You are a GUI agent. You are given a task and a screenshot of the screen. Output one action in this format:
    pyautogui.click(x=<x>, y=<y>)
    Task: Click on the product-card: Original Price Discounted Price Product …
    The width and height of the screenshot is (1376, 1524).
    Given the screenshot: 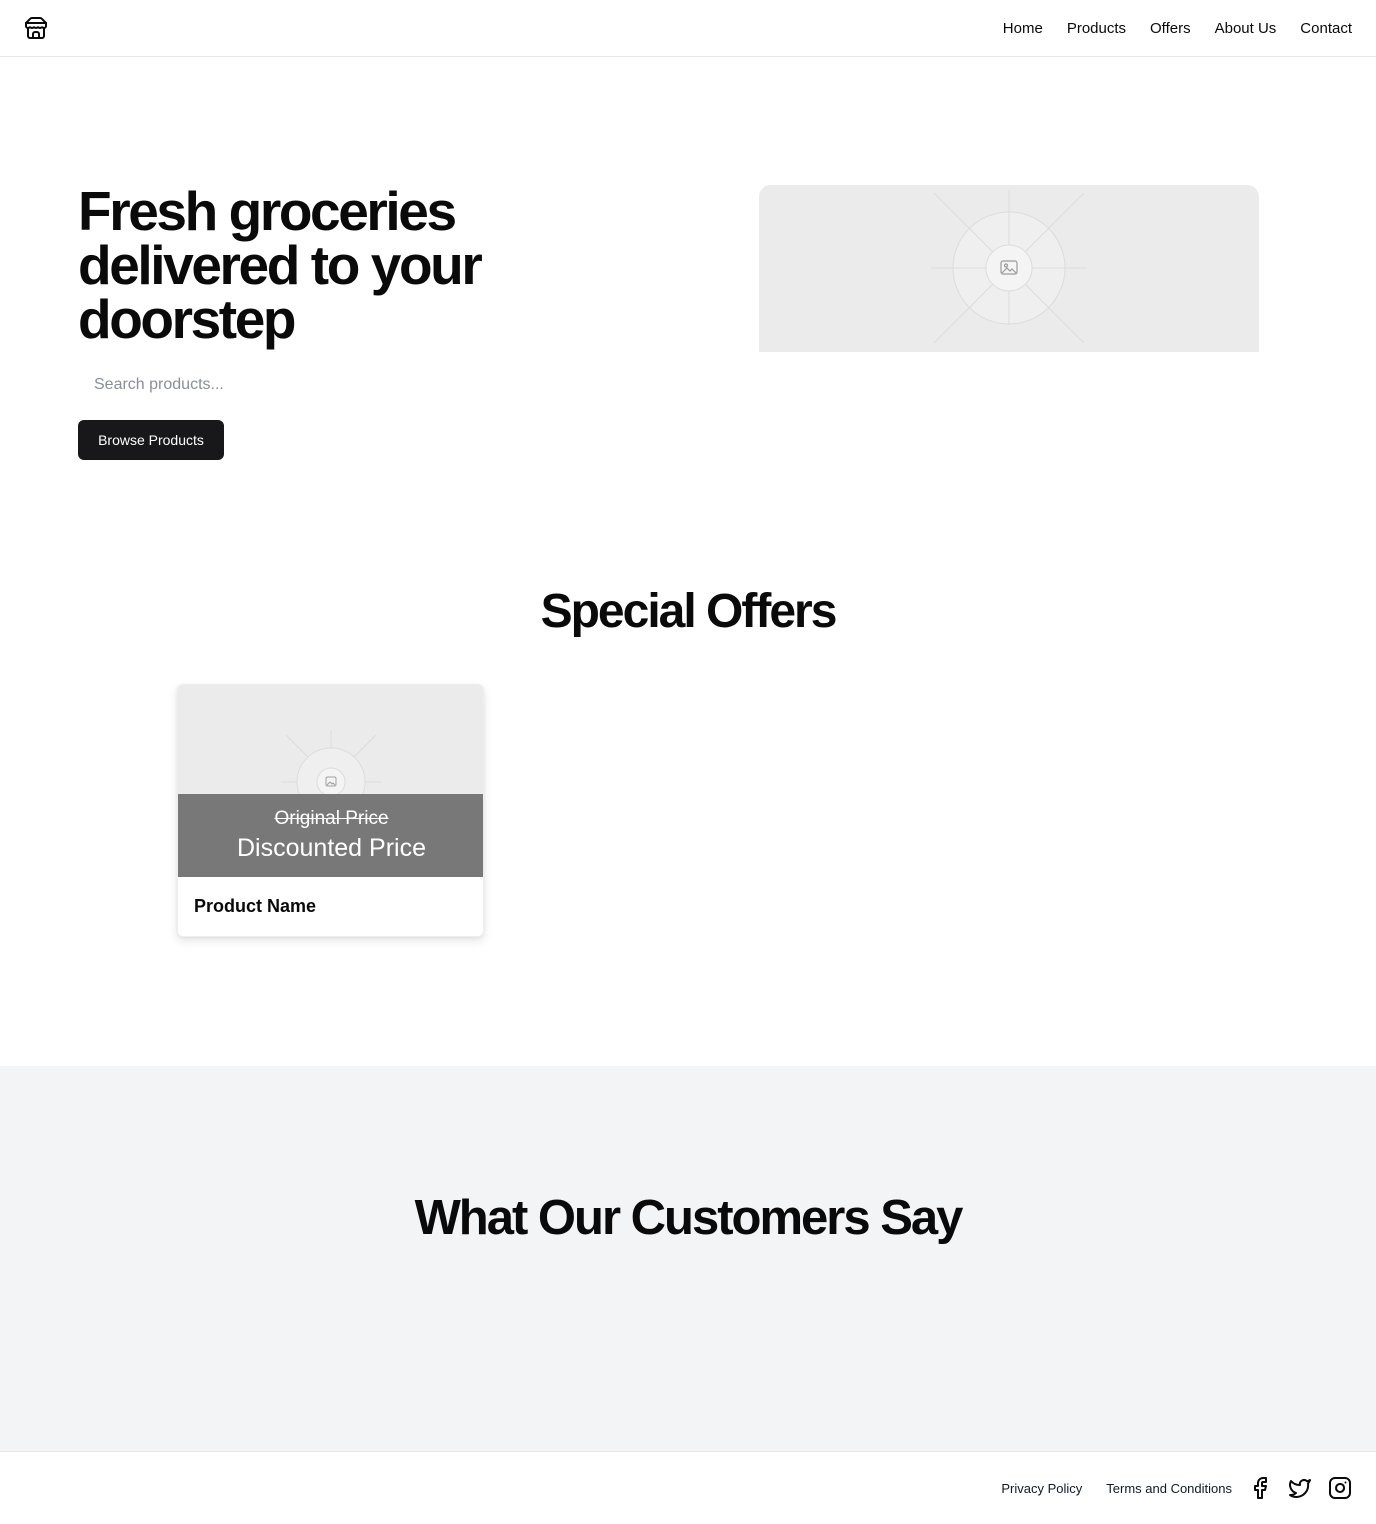 What is the action you would take?
    pyautogui.click(x=330, y=810)
    